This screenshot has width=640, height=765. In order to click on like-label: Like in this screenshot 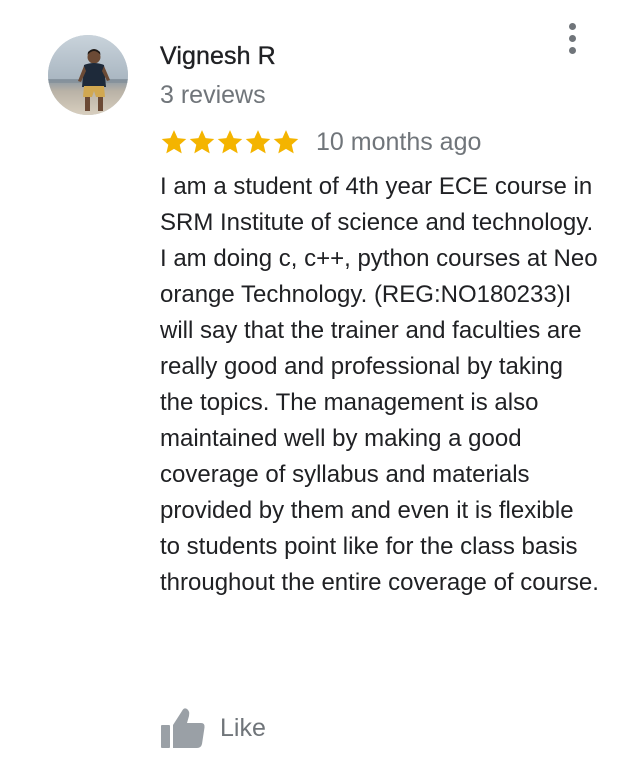, I will do `click(243, 728)`.